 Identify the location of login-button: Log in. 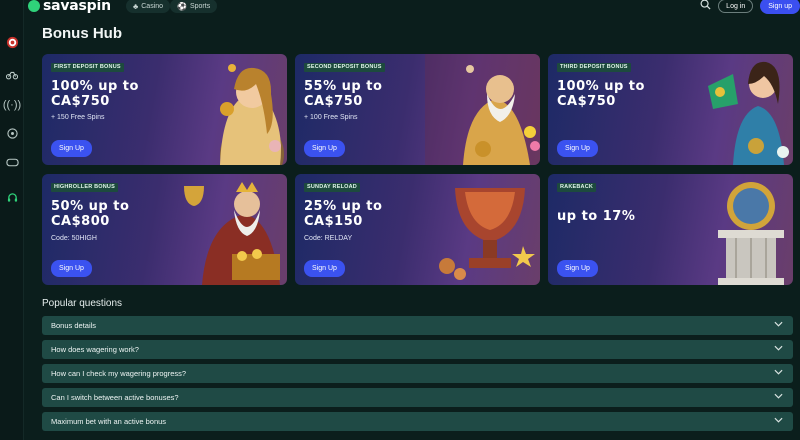
(736, 6).